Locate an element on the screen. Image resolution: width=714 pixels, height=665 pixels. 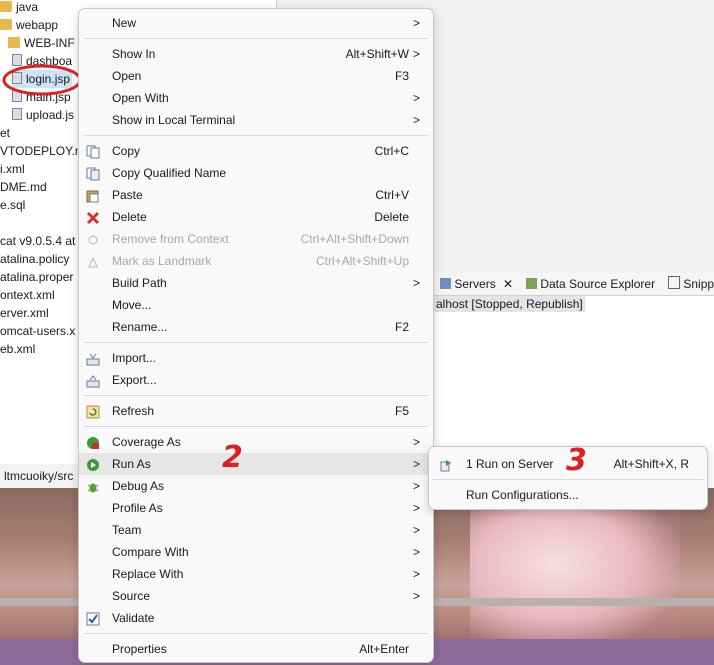
tree-item: atalina.policy is located at coordinates (34, 259).